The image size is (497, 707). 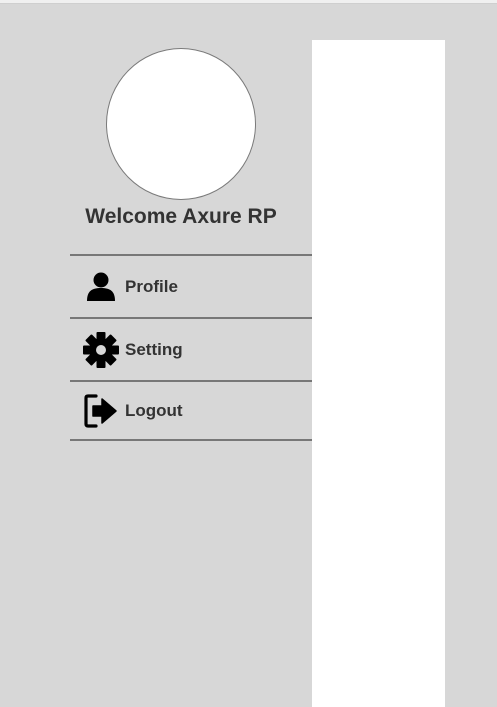 I want to click on menu-item-setting: Setting, so click(x=191, y=349).